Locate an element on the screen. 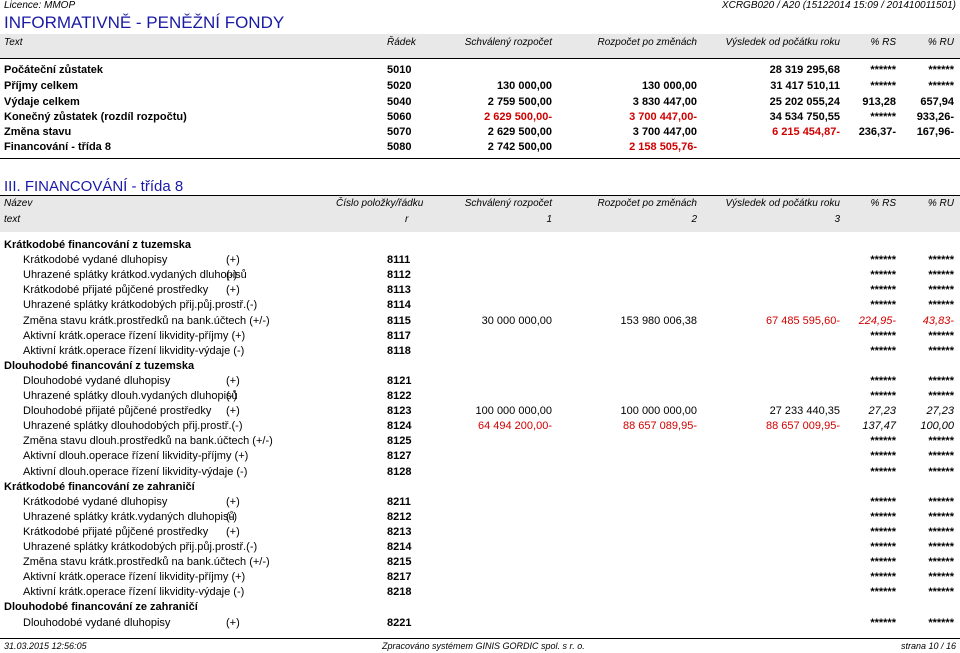 The image size is (960, 653). row-code: 8213 is located at coordinates (399, 531).